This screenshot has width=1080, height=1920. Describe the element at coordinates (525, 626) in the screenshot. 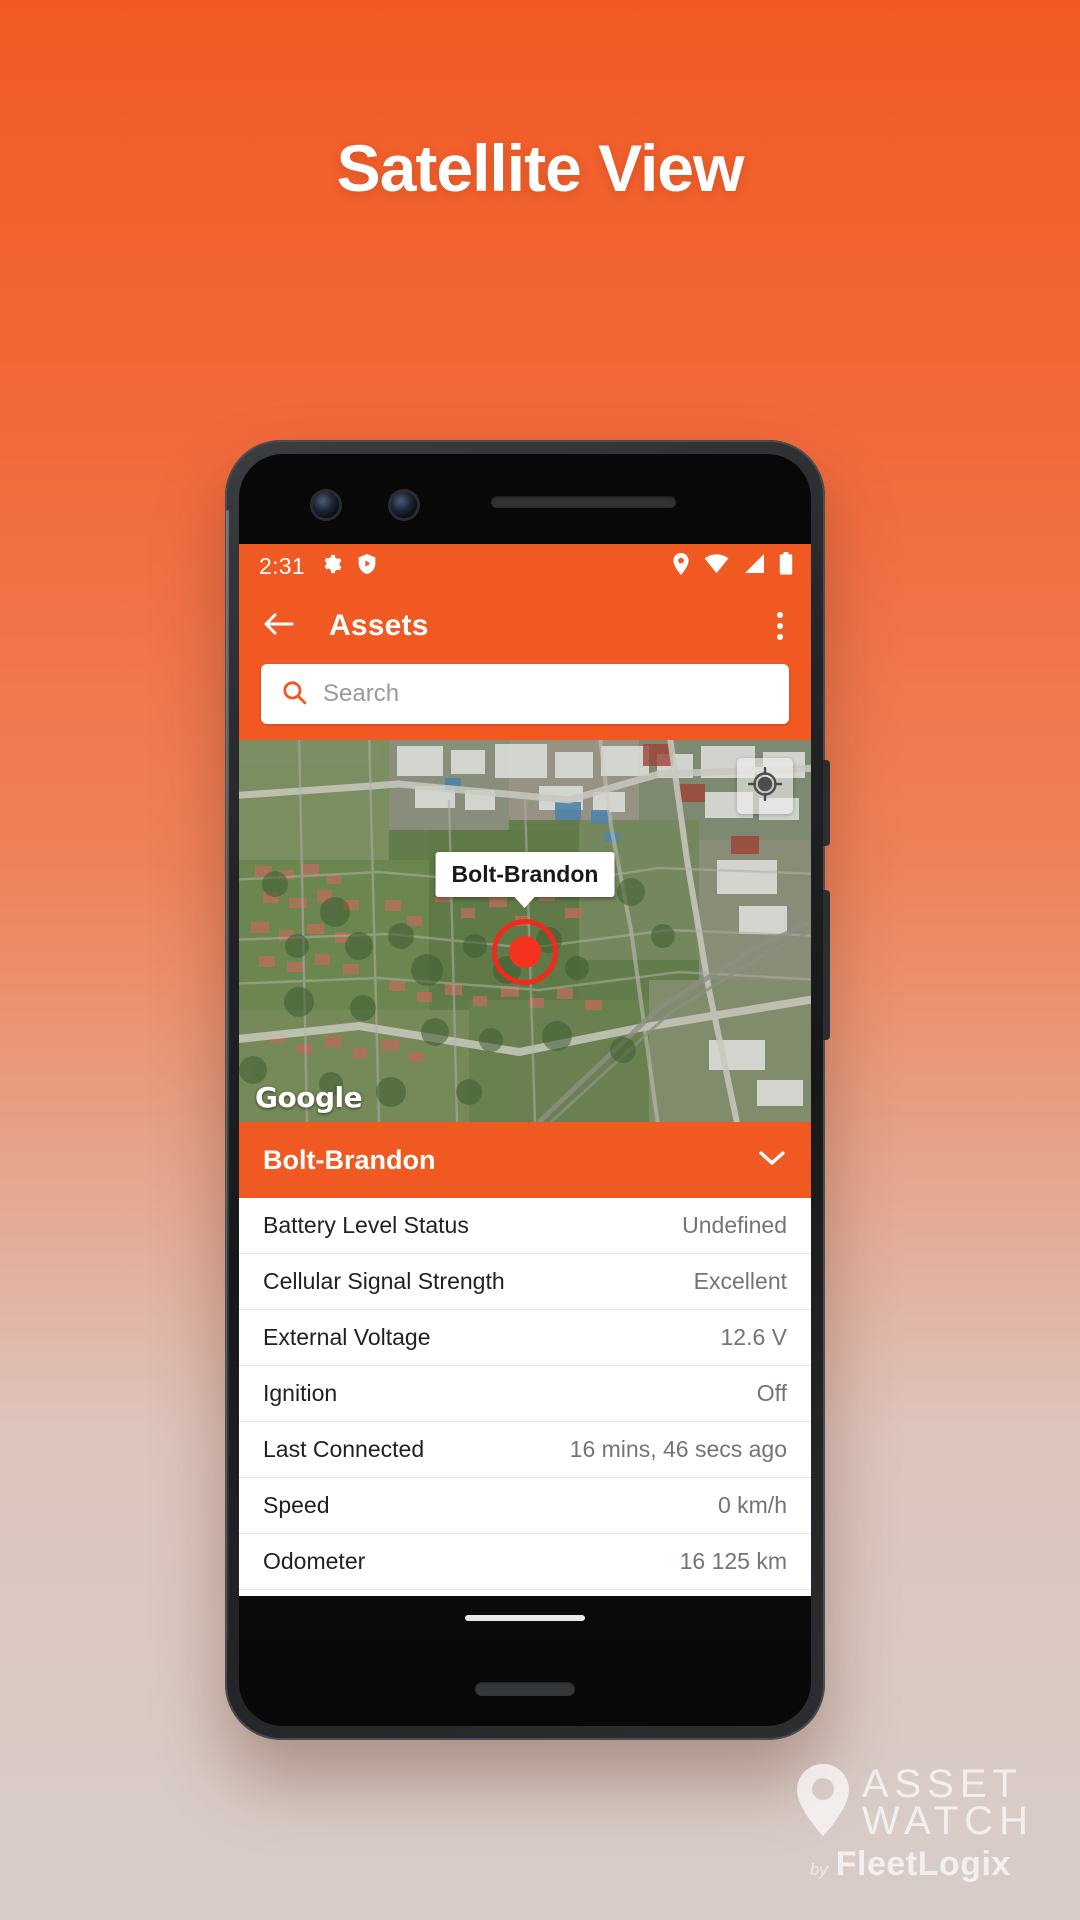

I see `app-bar: Assets` at that location.